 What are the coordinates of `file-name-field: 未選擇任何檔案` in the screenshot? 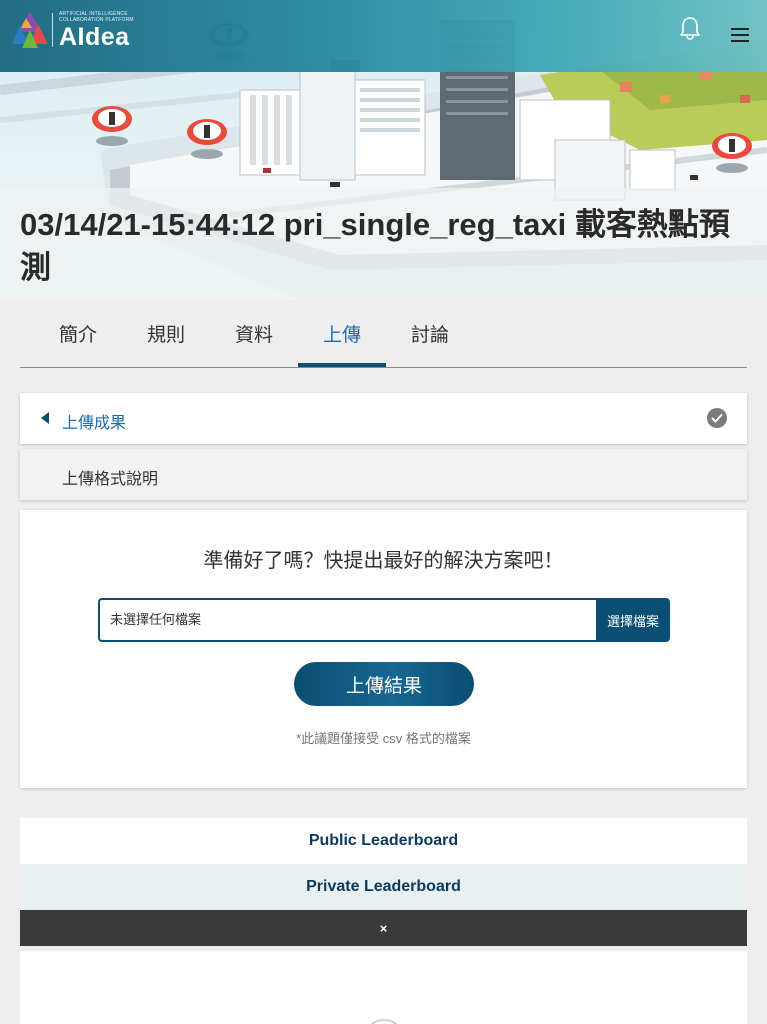 It's located at (347, 620).